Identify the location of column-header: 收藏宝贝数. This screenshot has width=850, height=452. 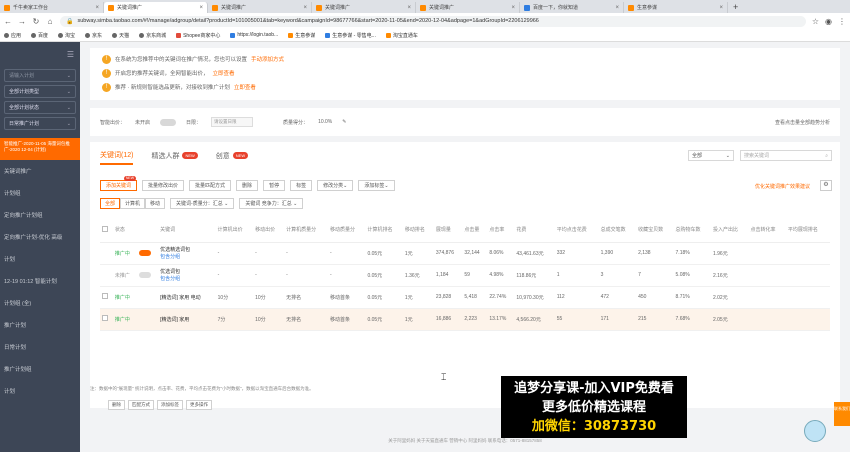
(655, 230).